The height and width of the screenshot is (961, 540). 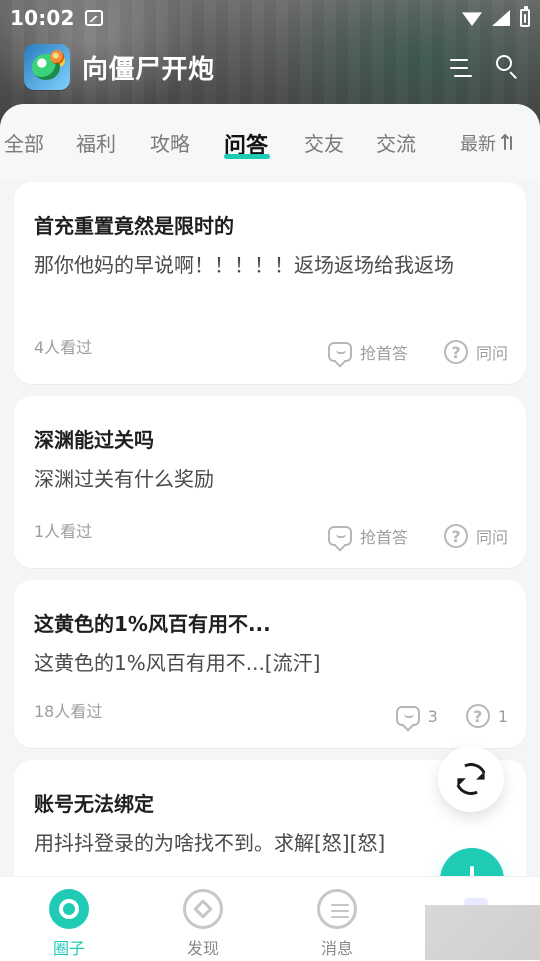 I want to click on post-body: 用抖抖登录的为啥找不到。求解[怒][怒], so click(x=210, y=843).